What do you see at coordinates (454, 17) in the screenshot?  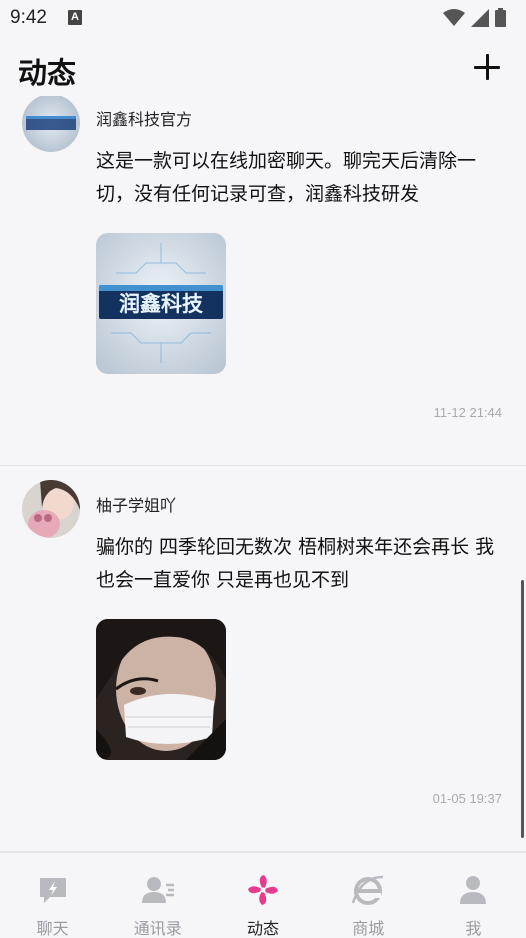 I see `wifi-icon` at bounding box center [454, 17].